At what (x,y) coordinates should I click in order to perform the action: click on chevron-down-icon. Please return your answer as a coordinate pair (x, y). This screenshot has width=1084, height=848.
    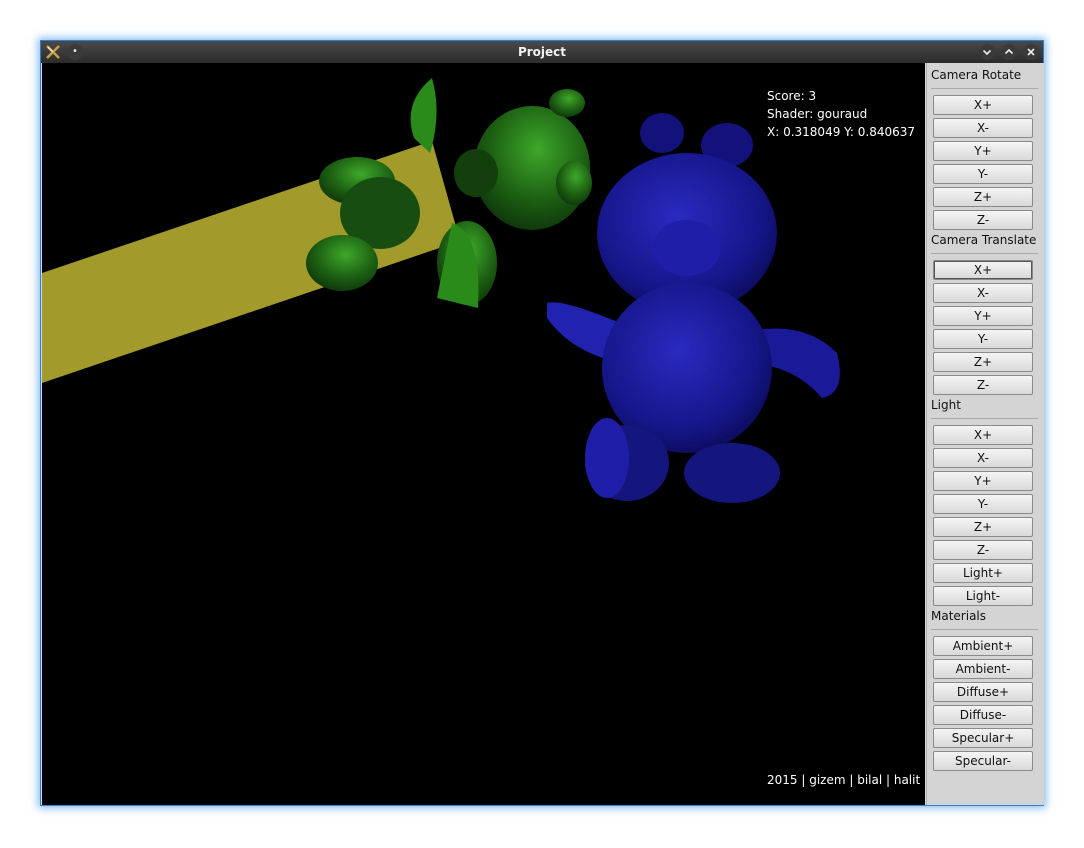
    Looking at the image, I should click on (987, 52).